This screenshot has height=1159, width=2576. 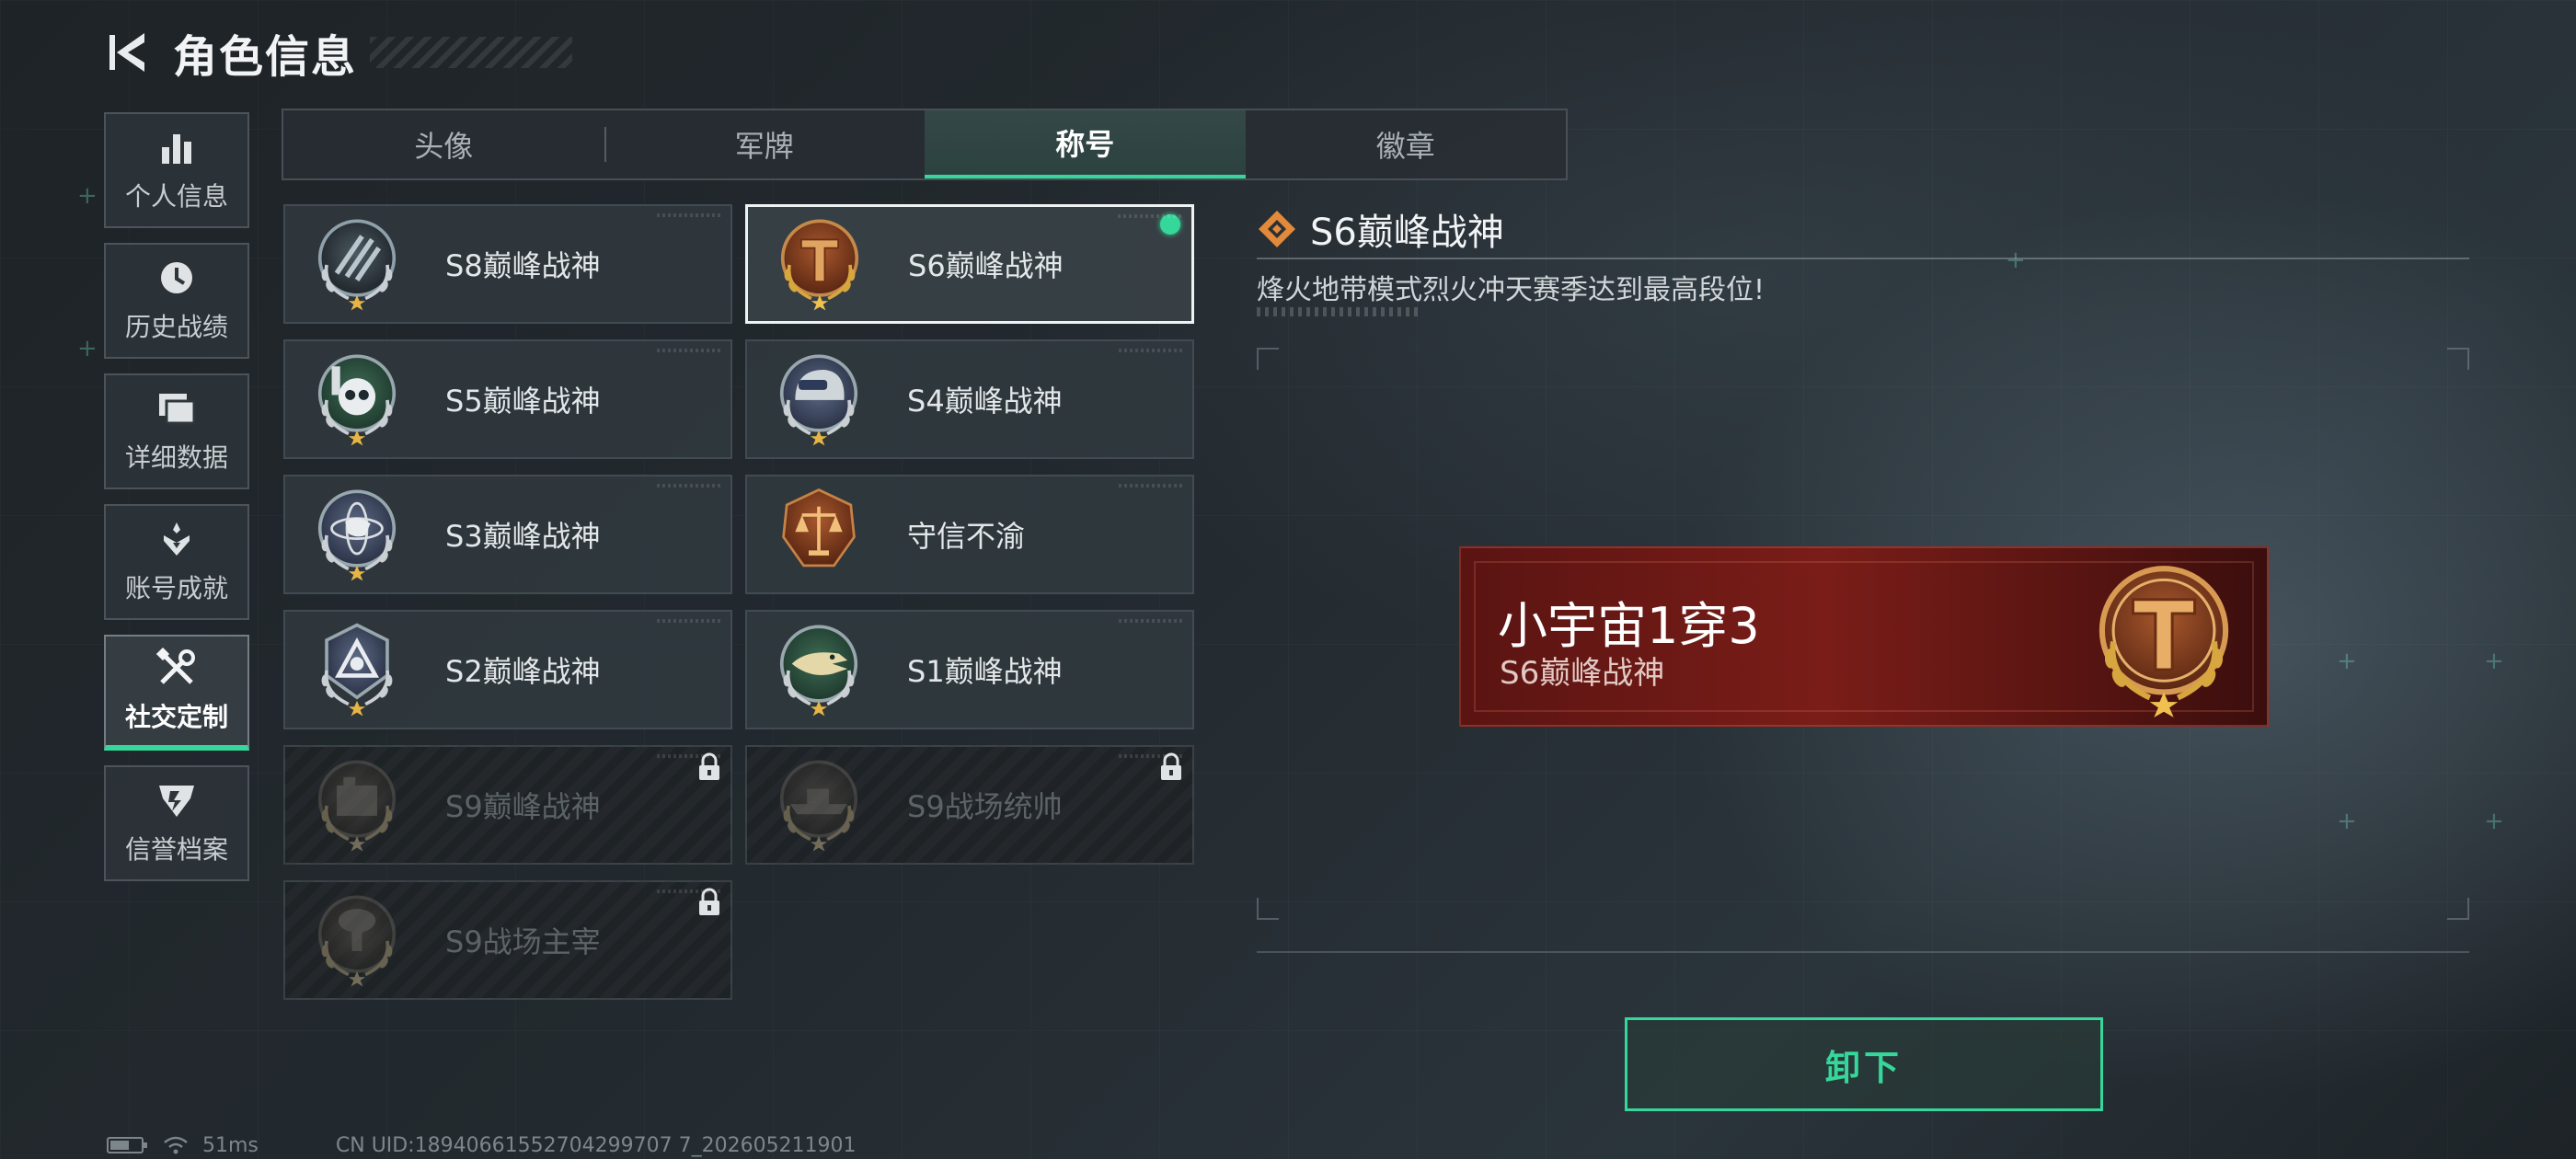 I want to click on sidebar-item-label: 账号成就, so click(x=176, y=588).